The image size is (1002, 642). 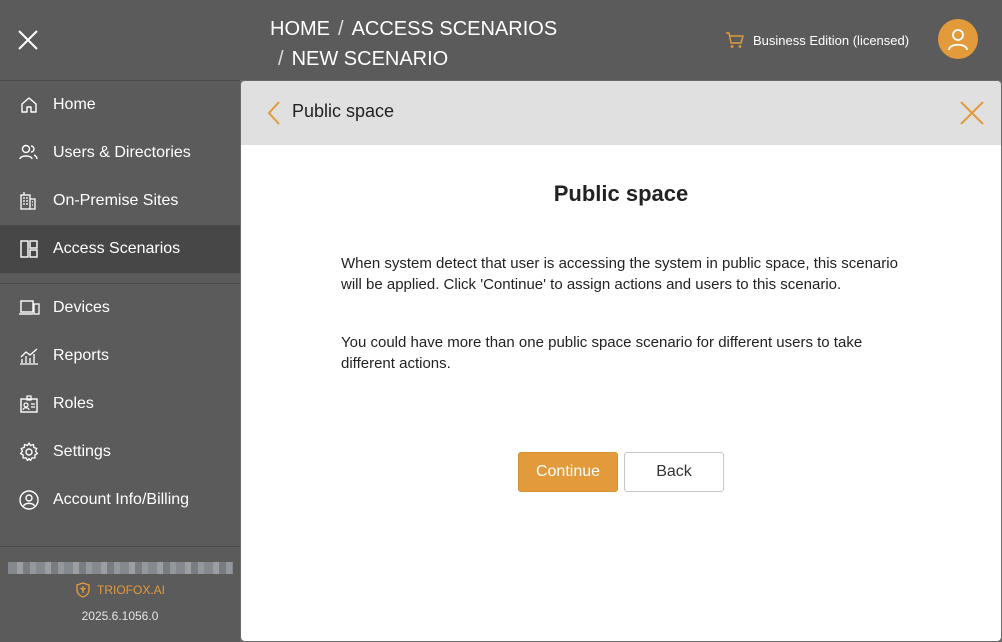 I want to click on home-icon, so click(x=29, y=105).